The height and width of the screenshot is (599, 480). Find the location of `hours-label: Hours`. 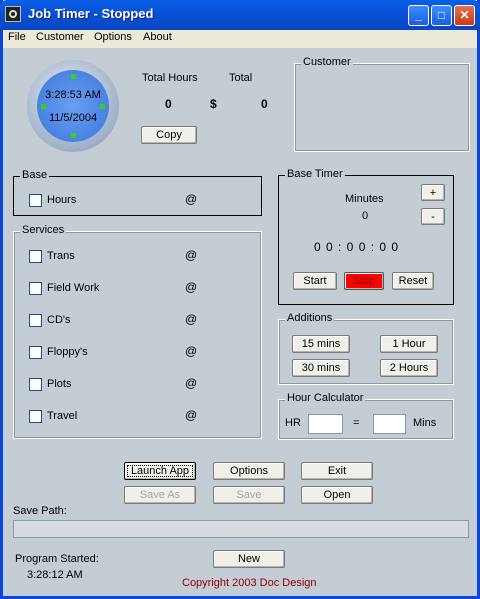

hours-label: Hours is located at coordinates (62, 200).